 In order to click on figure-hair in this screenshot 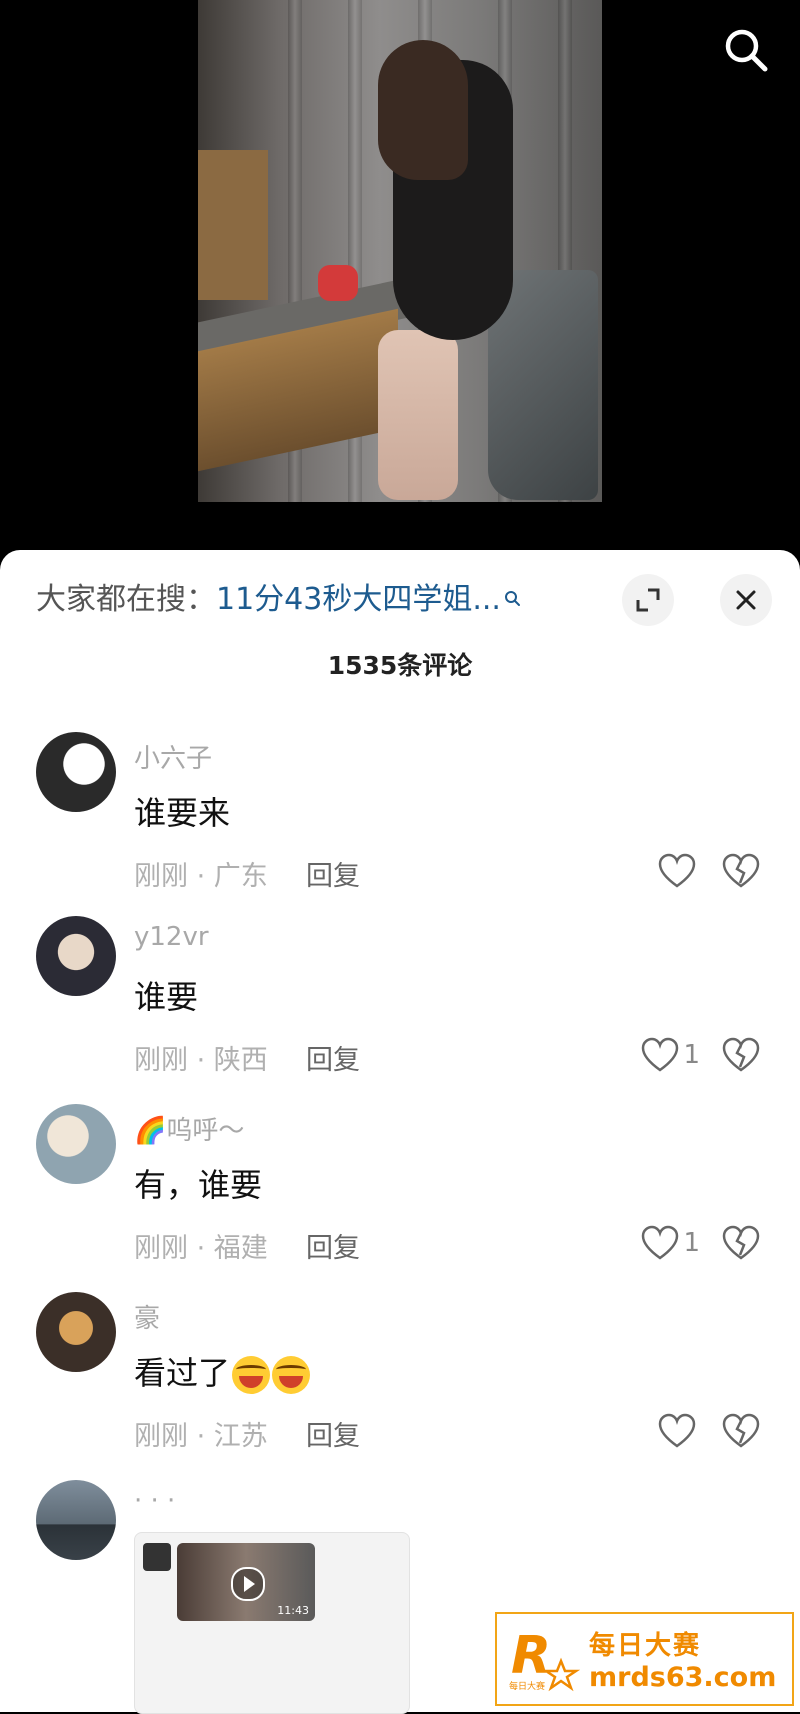, I will do `click(423, 110)`.